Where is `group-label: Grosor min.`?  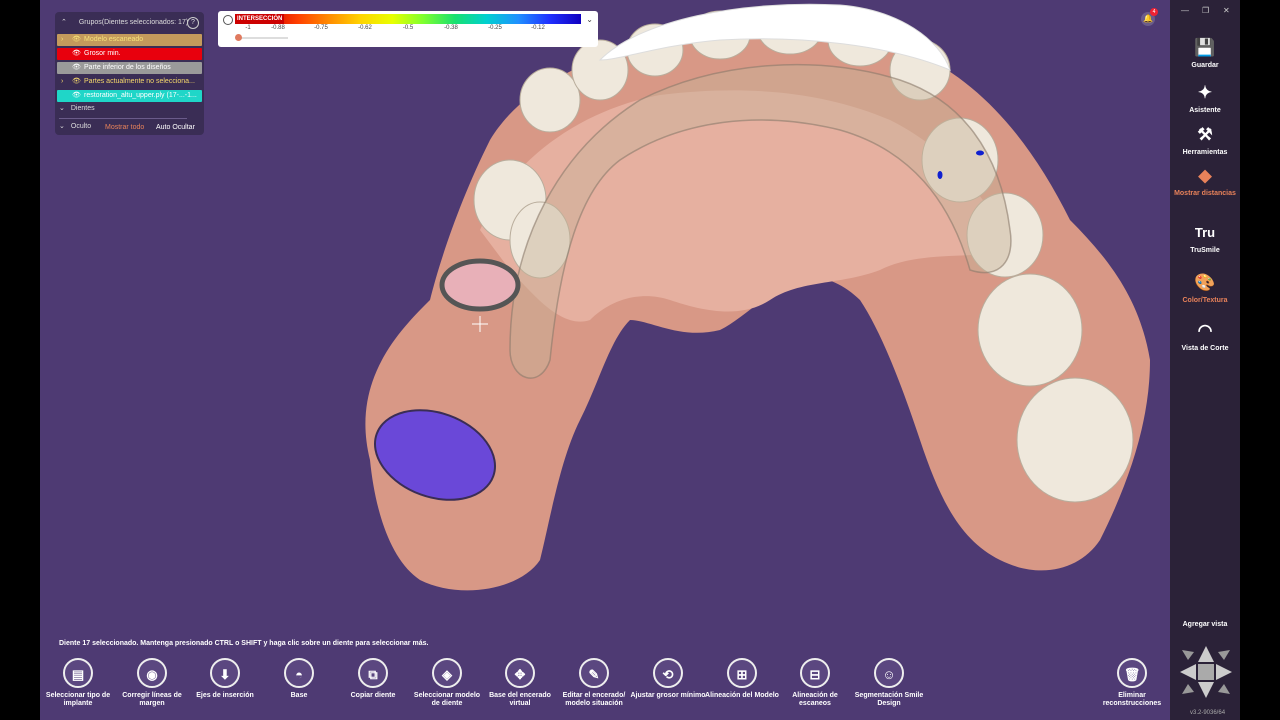
group-label: Grosor min. is located at coordinates (102, 53).